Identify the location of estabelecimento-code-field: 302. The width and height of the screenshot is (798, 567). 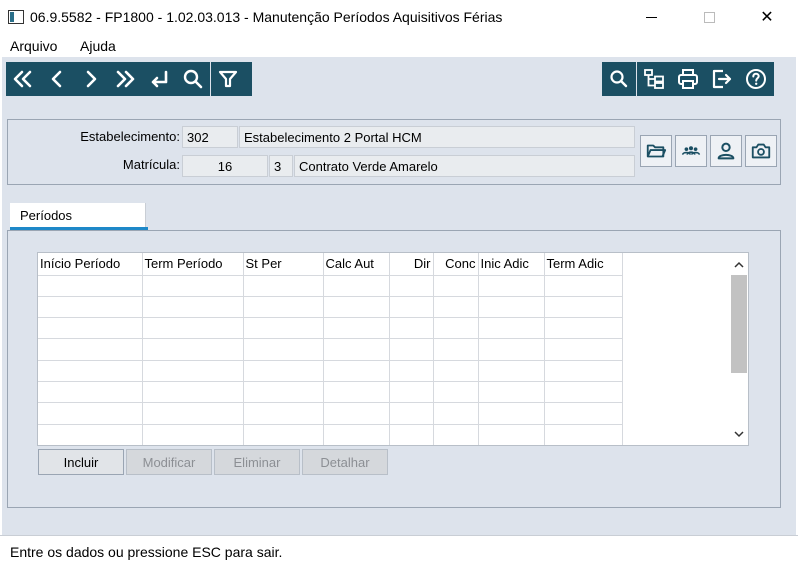
(210, 137).